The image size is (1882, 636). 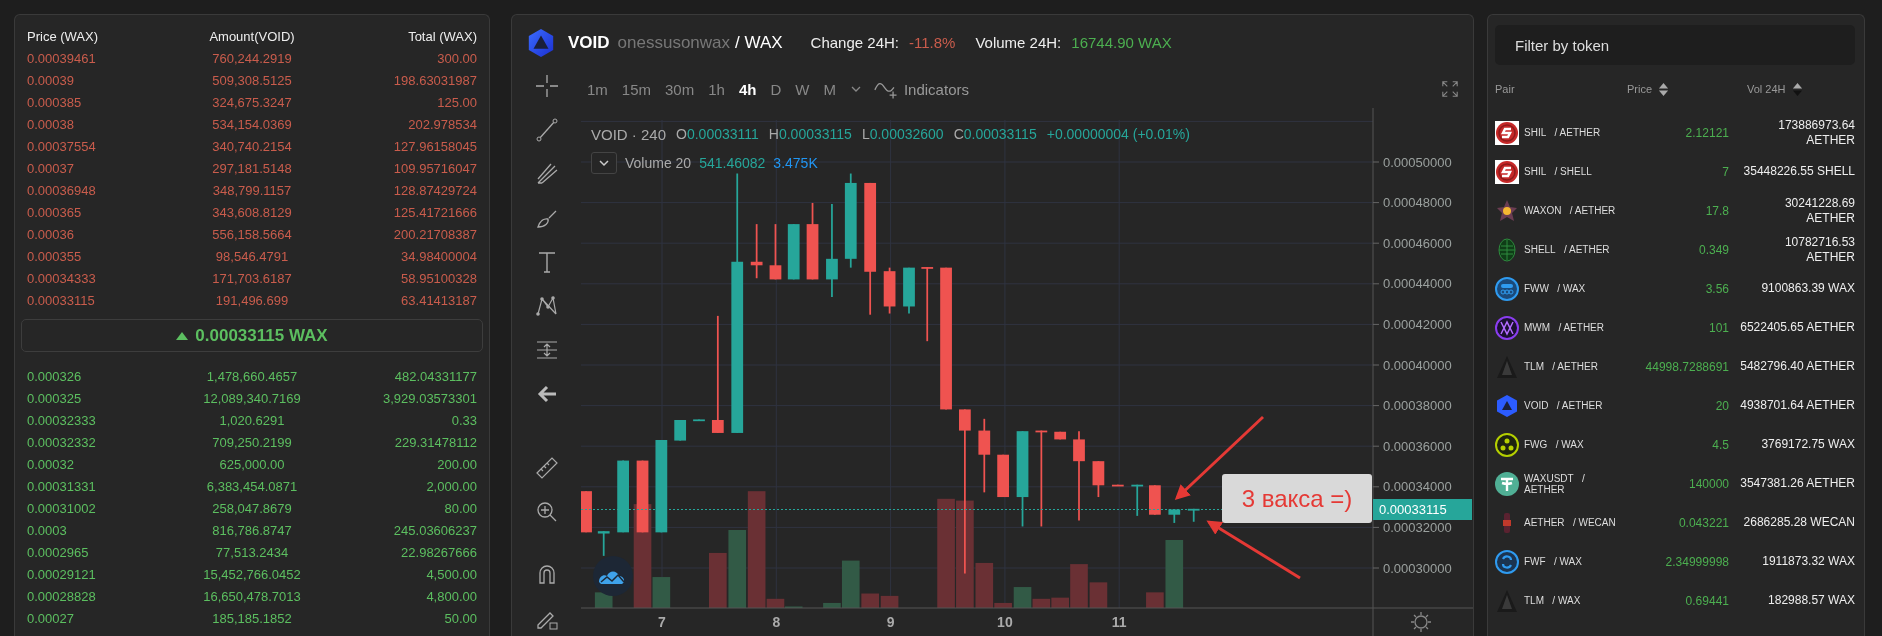 I want to click on price-cell-text: 0.349, so click(x=1713, y=249).